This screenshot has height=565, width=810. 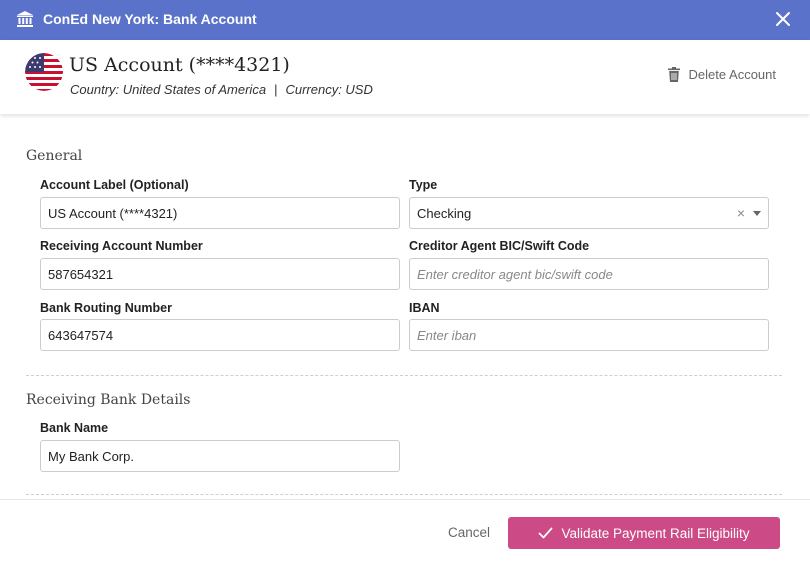 I want to click on account-currency: Currency: USD, so click(x=329, y=89).